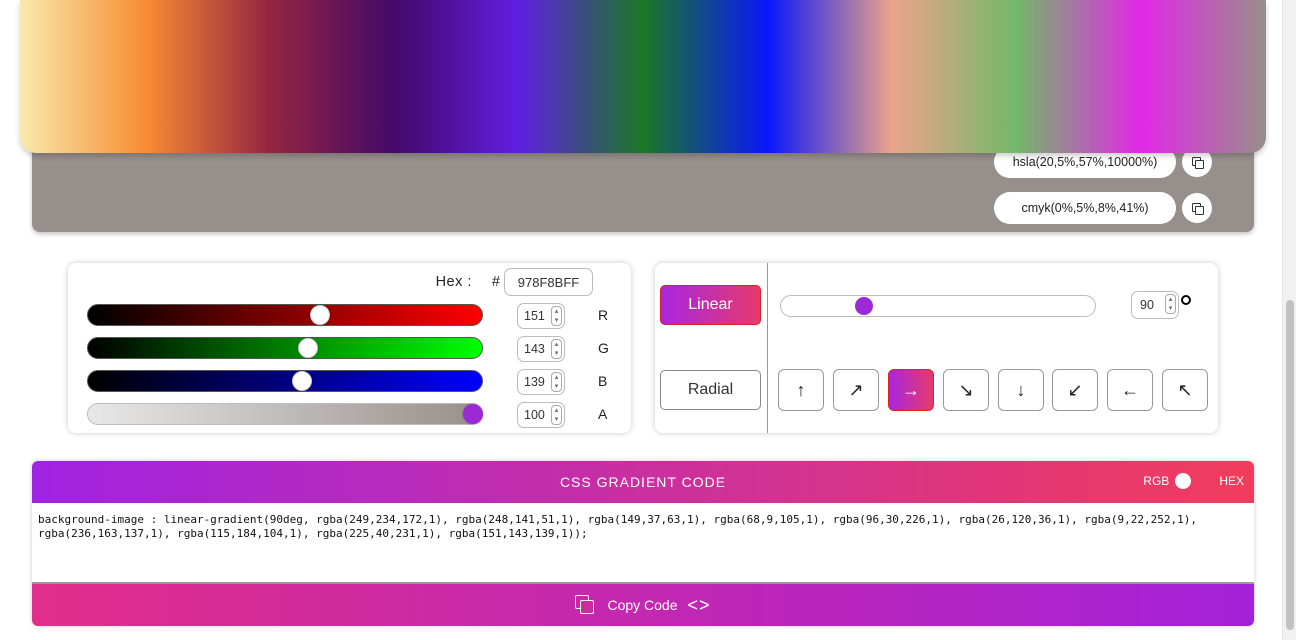 The image size is (1296, 640). I want to click on direction-up-button: ↑, so click(801, 390).